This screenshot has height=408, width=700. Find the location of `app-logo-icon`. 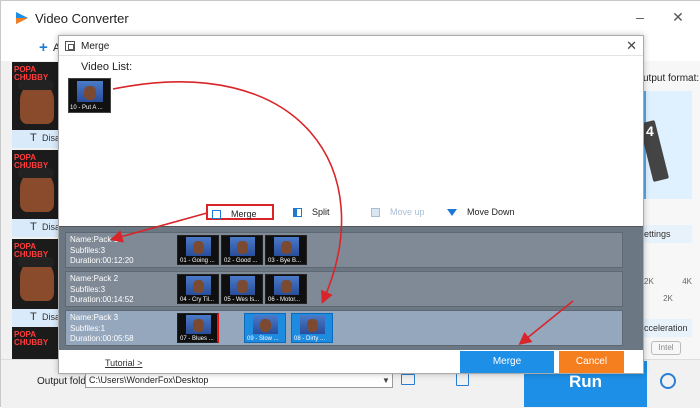

app-logo-icon is located at coordinates (22, 18).